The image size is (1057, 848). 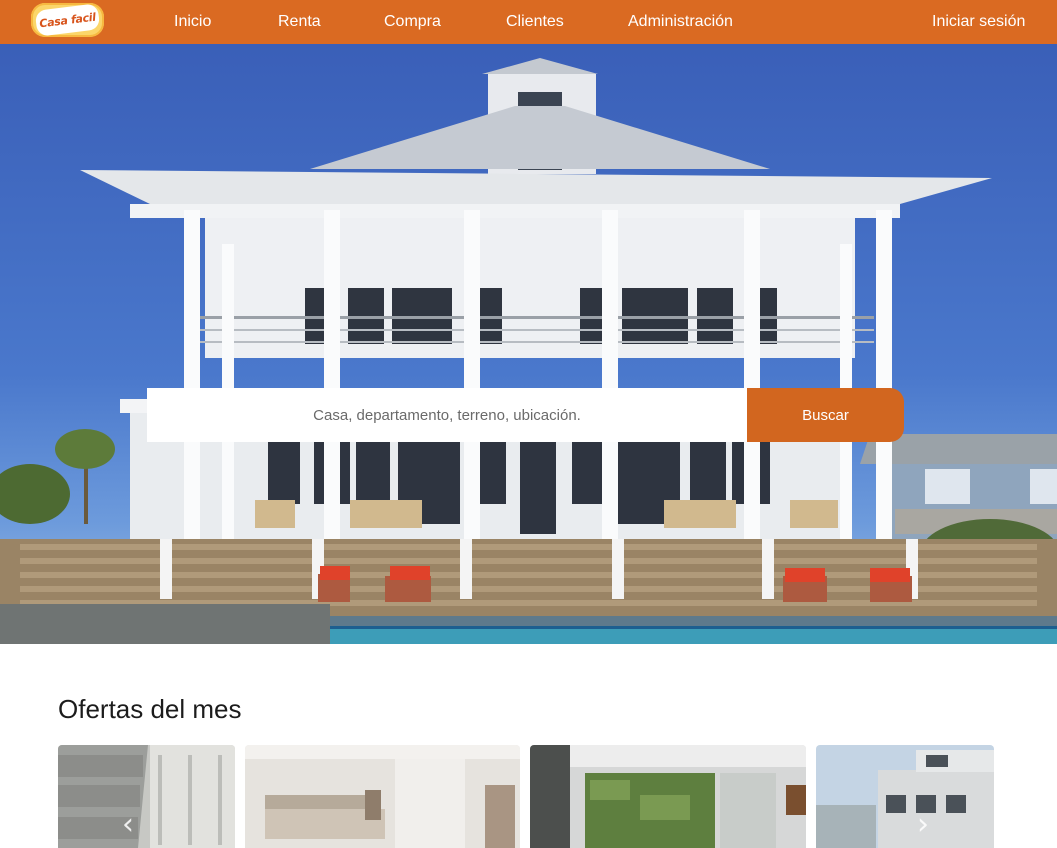 I want to click on nav-link-clientes: Clientes, so click(x=535, y=22).